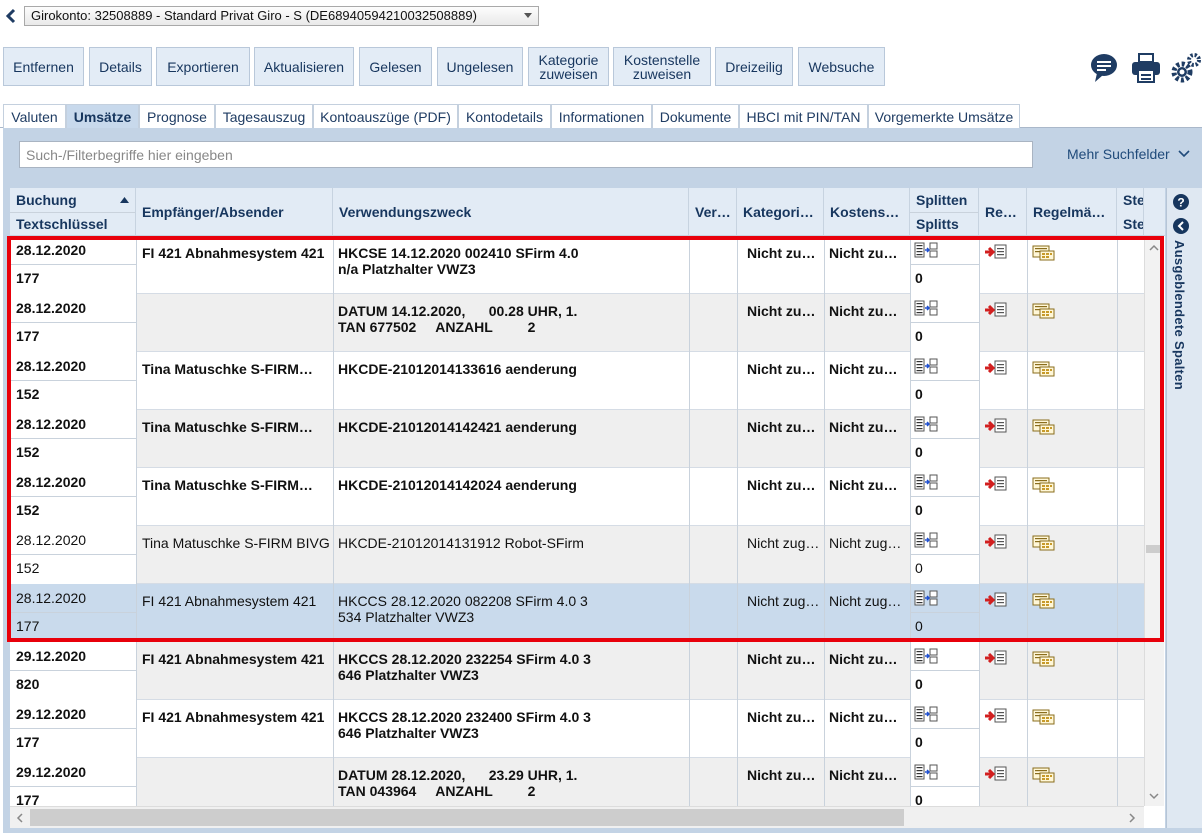 The width and height of the screenshot is (1202, 833). What do you see at coordinates (1186, 68) in the screenshot?
I see `settings-gears-icon` at bounding box center [1186, 68].